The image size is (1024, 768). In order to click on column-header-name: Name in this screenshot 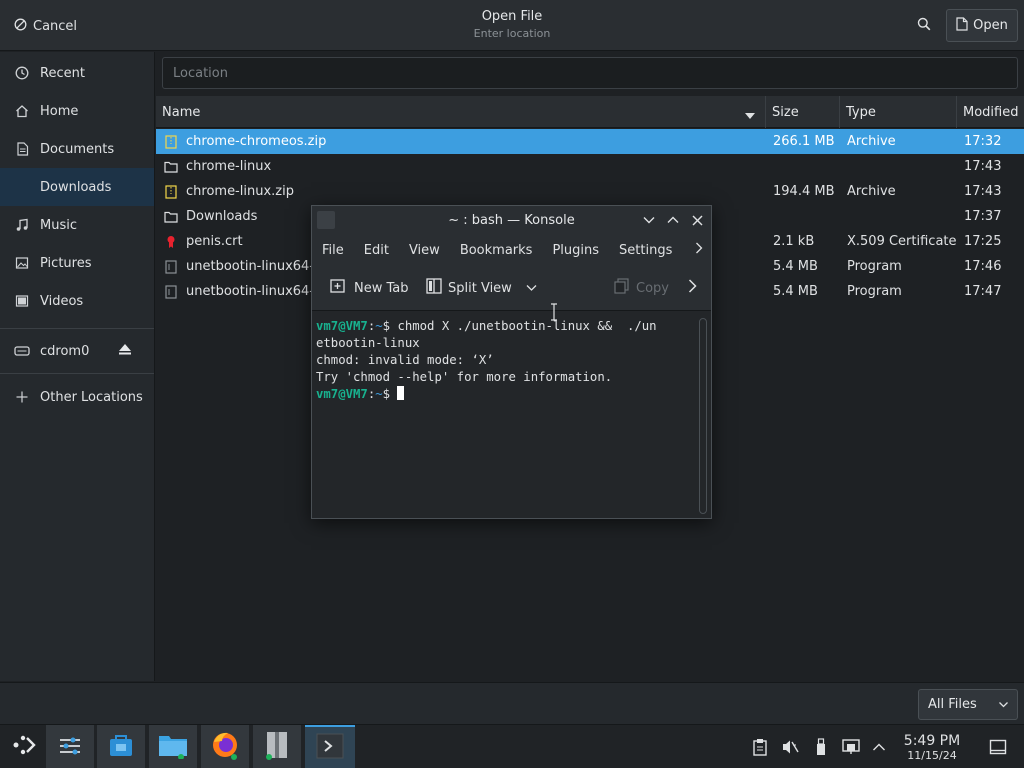, I will do `click(461, 112)`.